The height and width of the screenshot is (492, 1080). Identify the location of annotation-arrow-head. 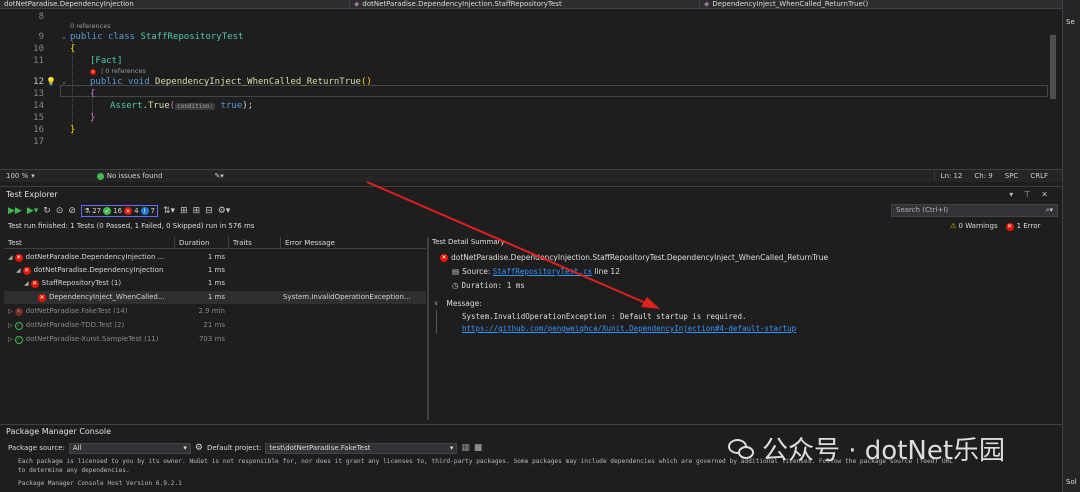
(650, 303).